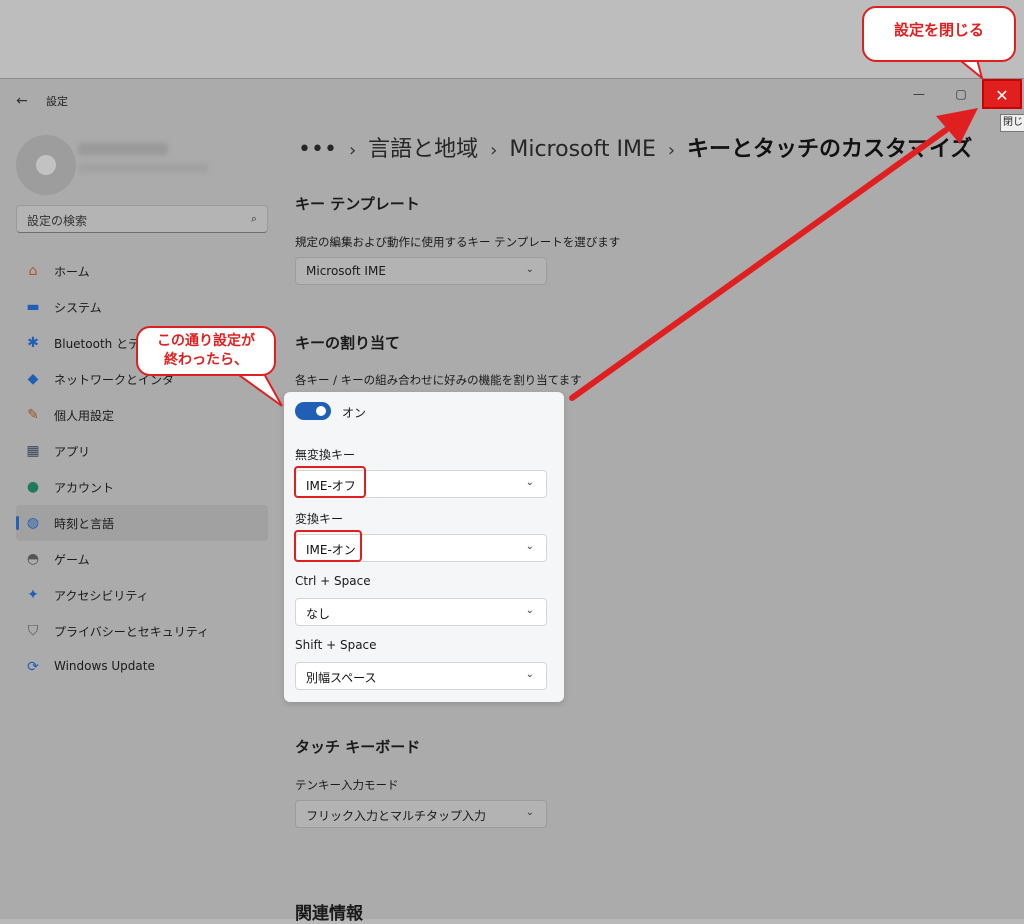  I want to click on callout-settings-done: この通り設定が 終わったら、, so click(206, 351).